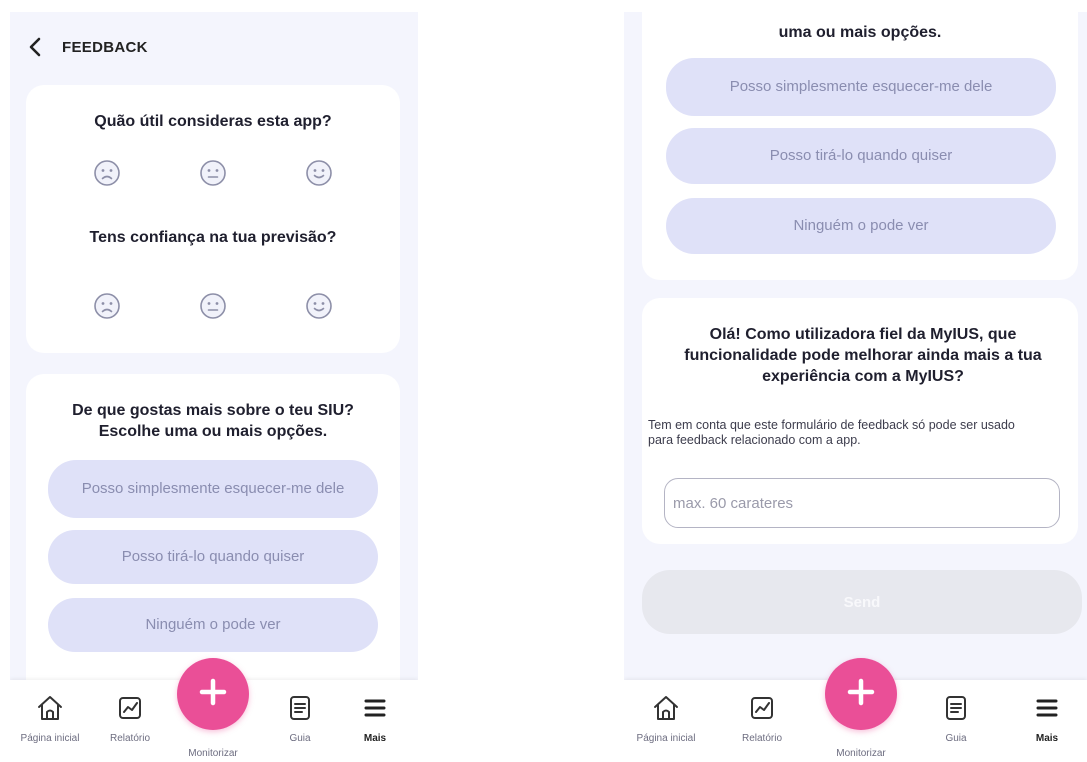 This screenshot has height=762, width=1087. I want to click on likes-question-tail: uma ou mais opções., so click(860, 32).